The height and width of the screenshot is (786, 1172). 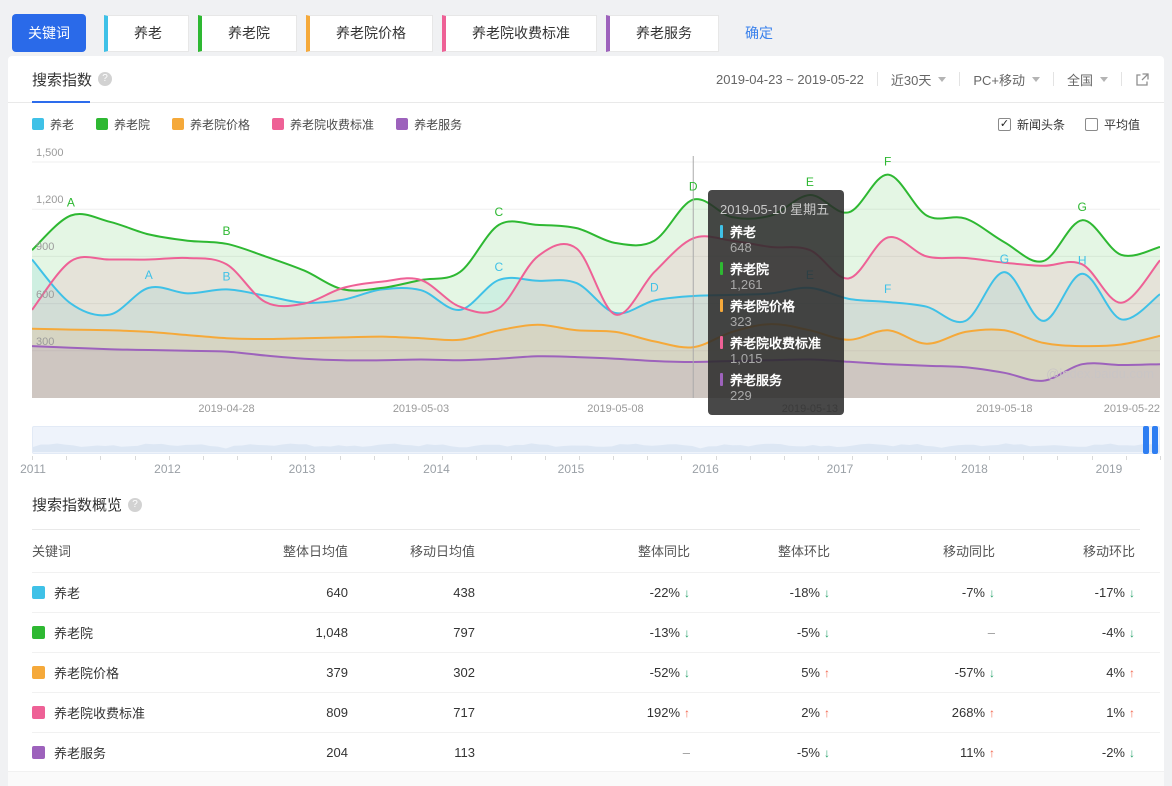 I want to click on keyword-tag: 养老, so click(x=146, y=33).